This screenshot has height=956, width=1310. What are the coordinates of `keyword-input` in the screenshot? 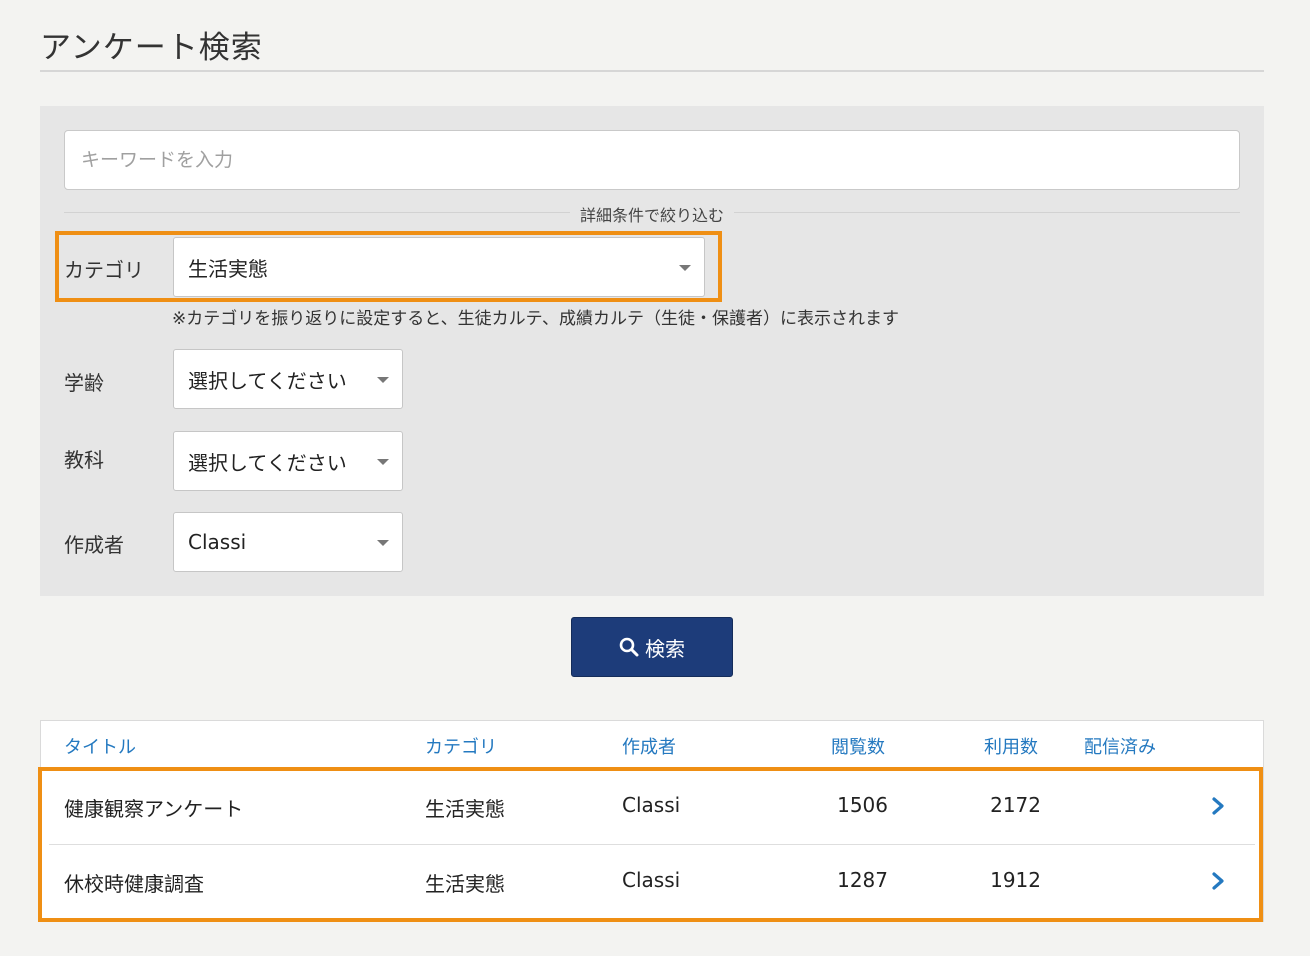 It's located at (652, 160).